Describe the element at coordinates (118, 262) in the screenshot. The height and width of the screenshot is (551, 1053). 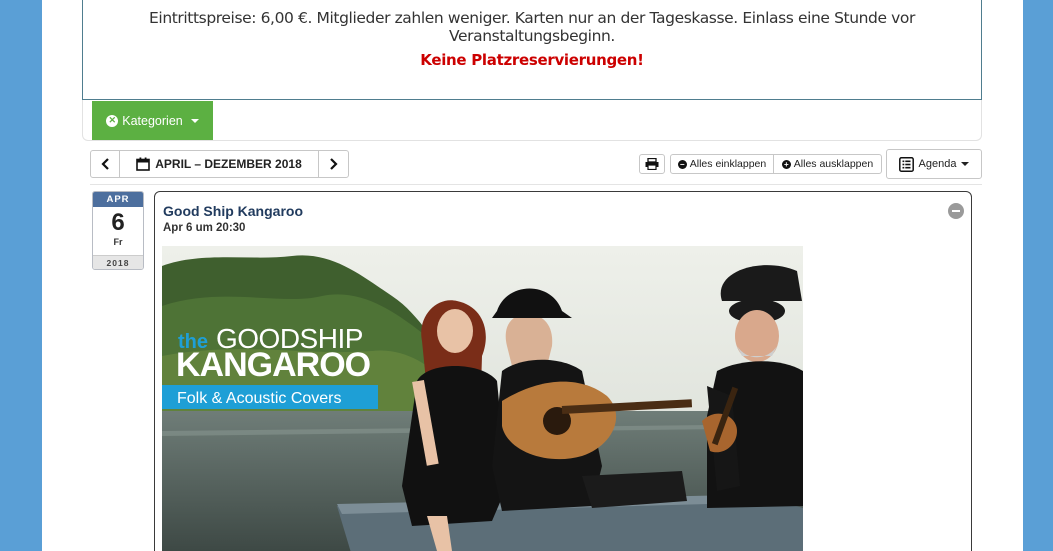
I see `date-year: 2018` at that location.